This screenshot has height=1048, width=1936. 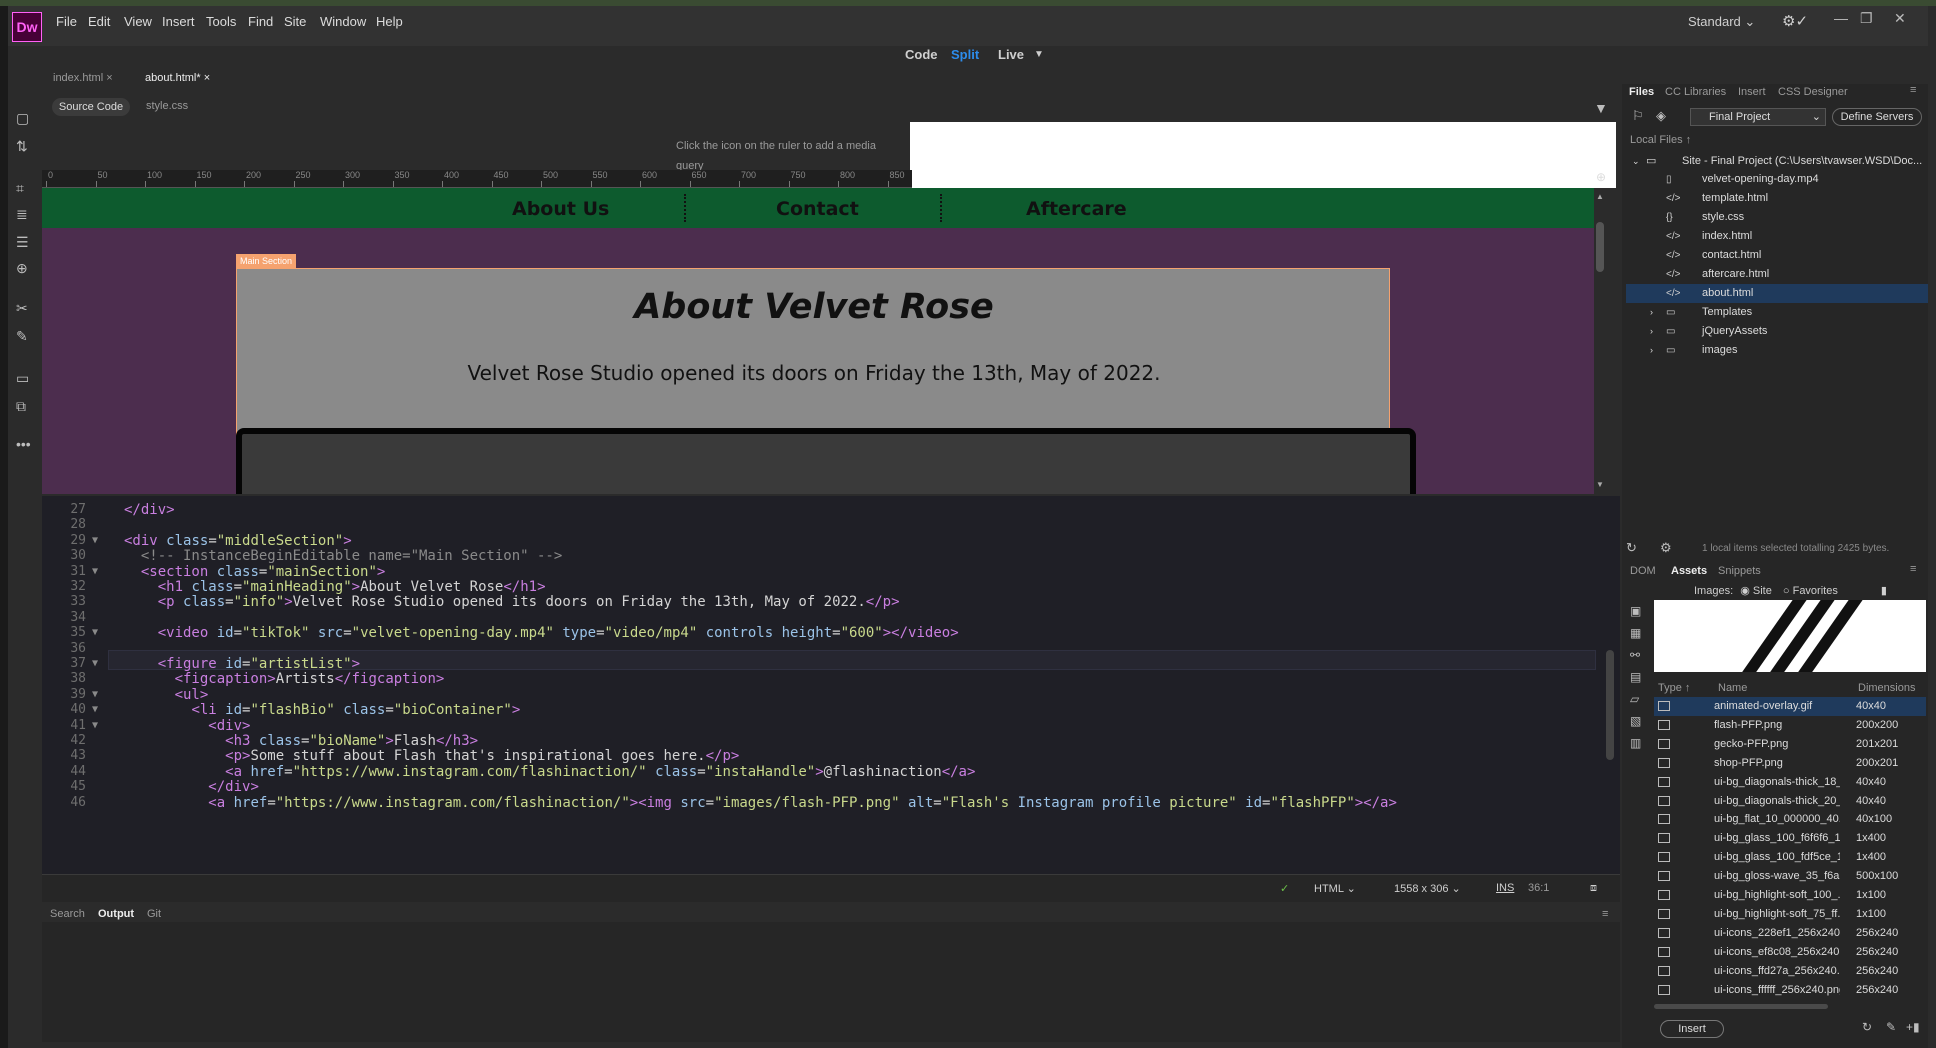 What do you see at coordinates (1777, 312) in the screenshot?
I see `file-row: › ▭ Templates` at bounding box center [1777, 312].